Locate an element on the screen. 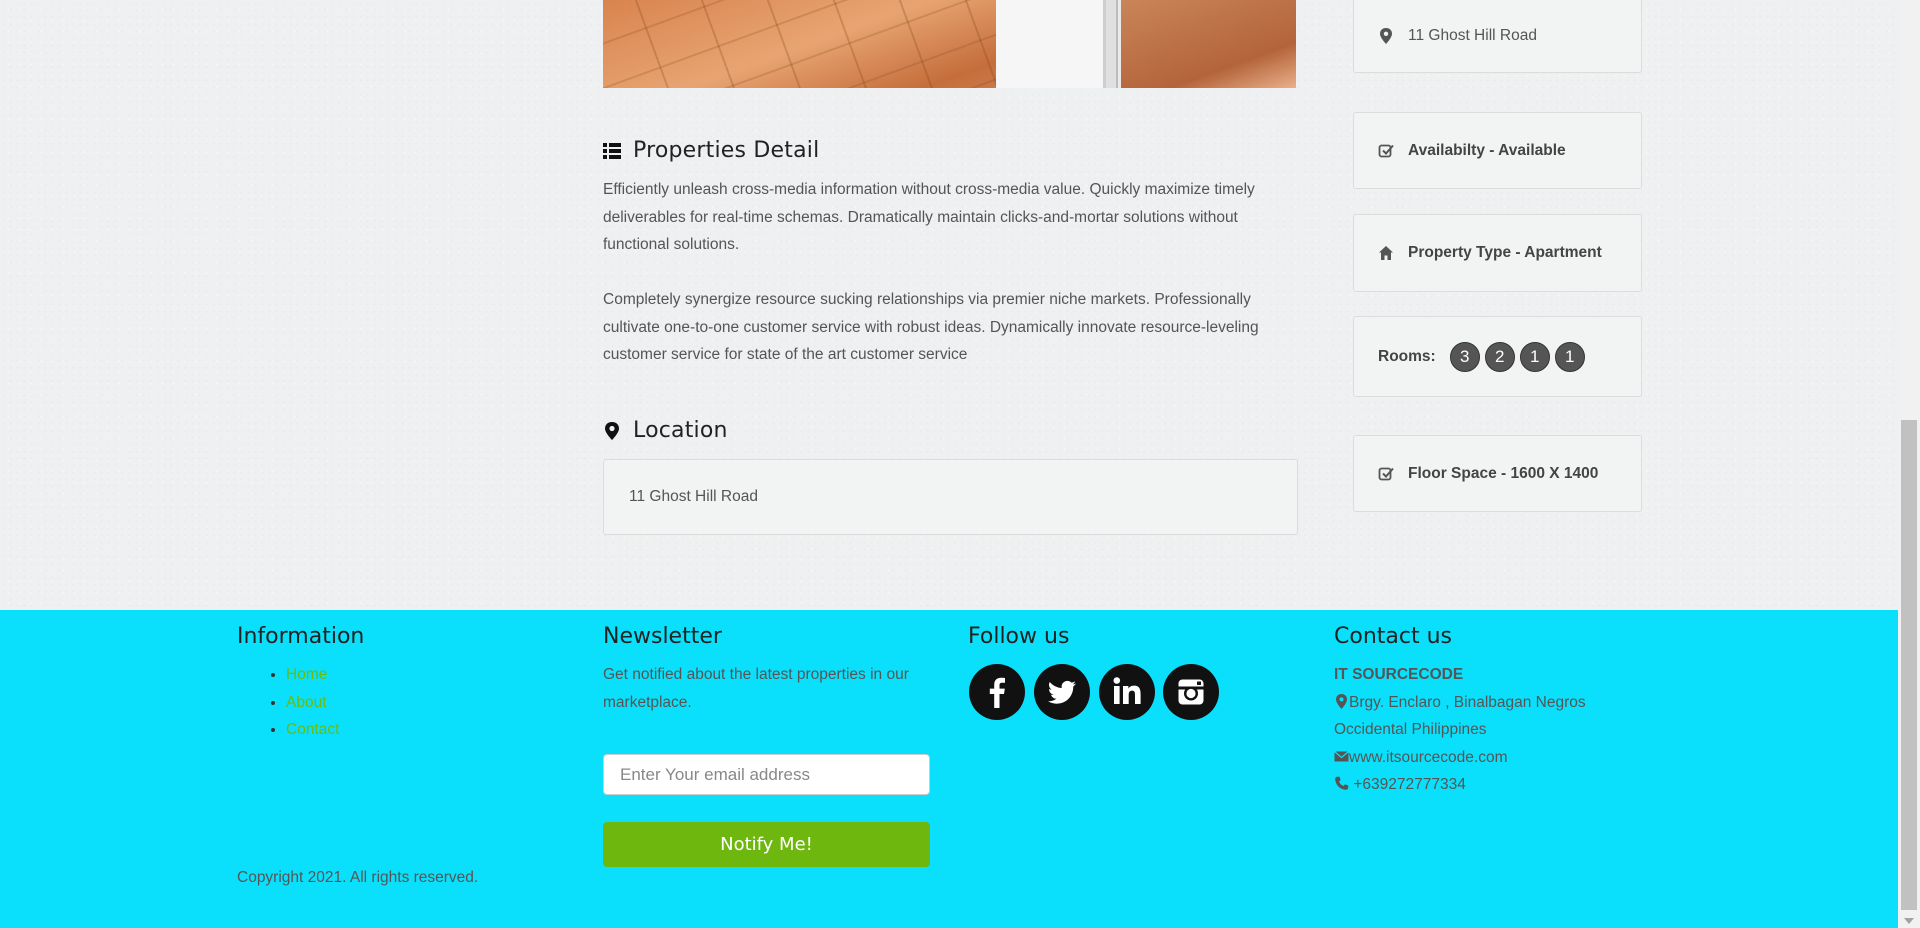 This screenshot has width=1920, height=928. room-badge: 3 is located at coordinates (1464, 356).